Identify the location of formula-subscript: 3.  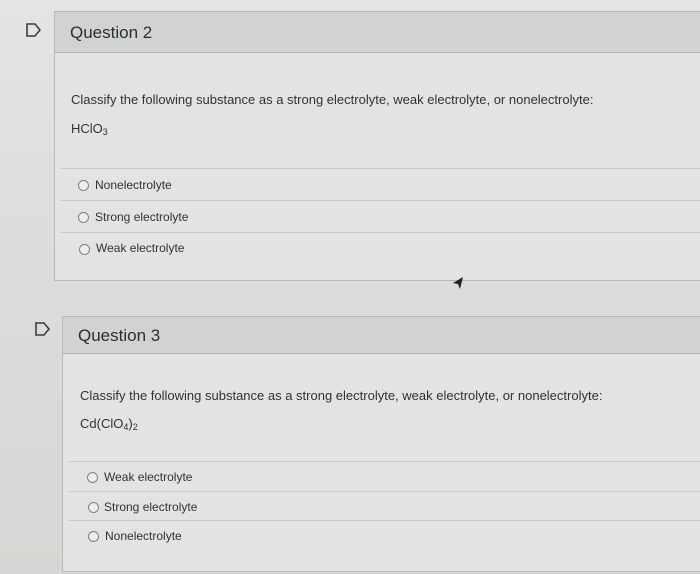
(105, 132).